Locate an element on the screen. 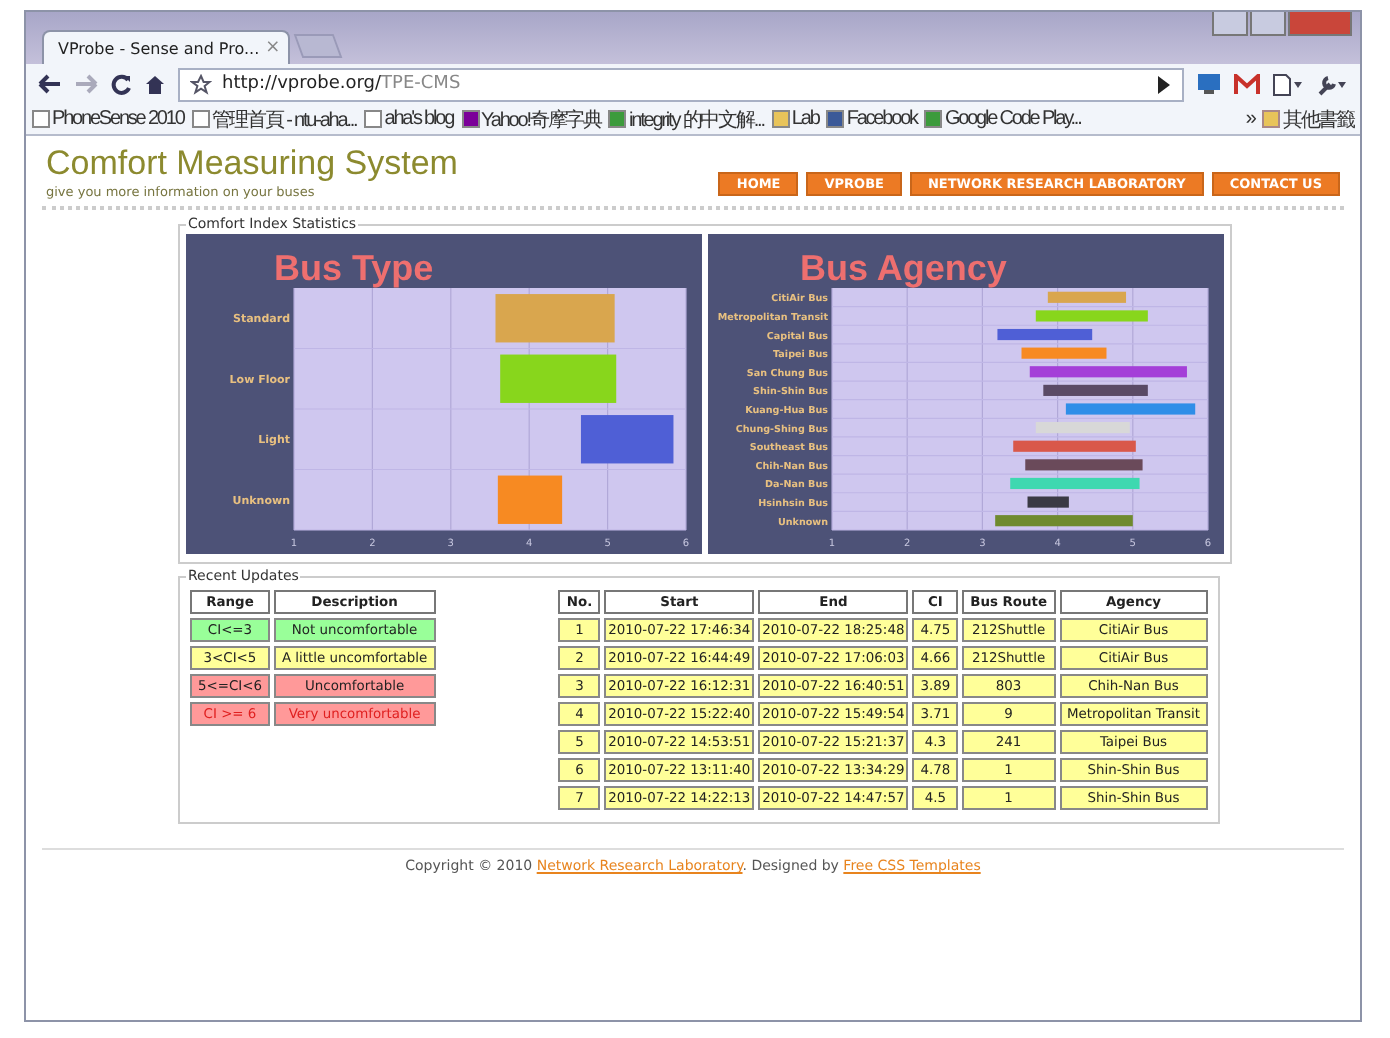  play-icon is located at coordinates (1164, 84).